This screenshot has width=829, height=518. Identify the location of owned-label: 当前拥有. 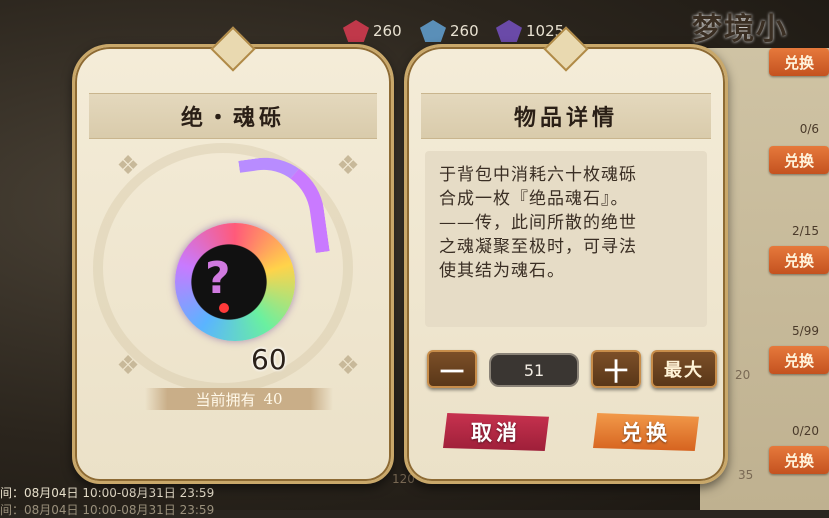
(225, 399).